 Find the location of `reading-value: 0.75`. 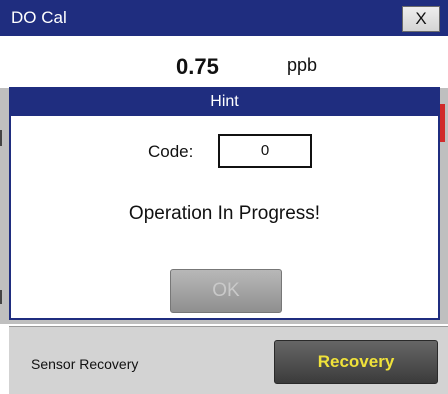

reading-value: 0.75 is located at coordinates (197, 66).